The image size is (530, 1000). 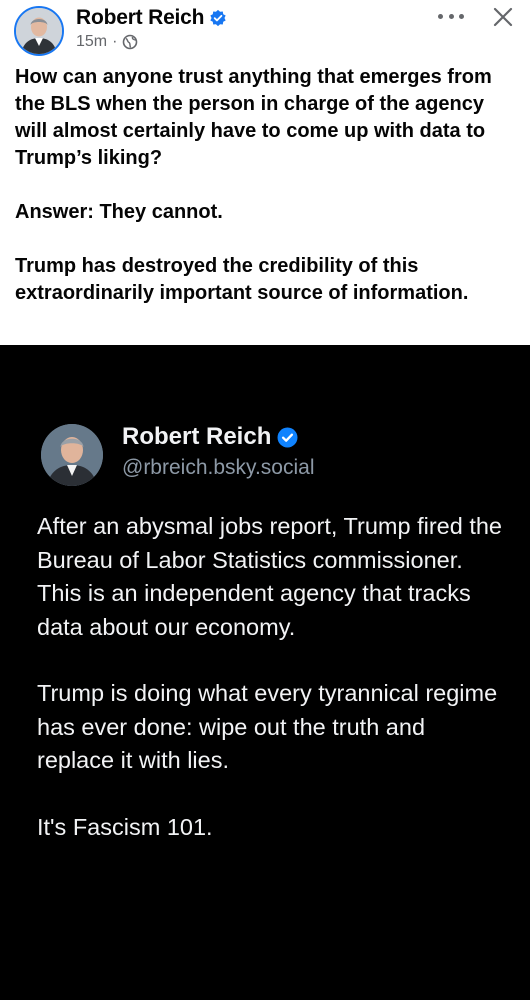 I want to click on avatar, so click(x=39, y=31).